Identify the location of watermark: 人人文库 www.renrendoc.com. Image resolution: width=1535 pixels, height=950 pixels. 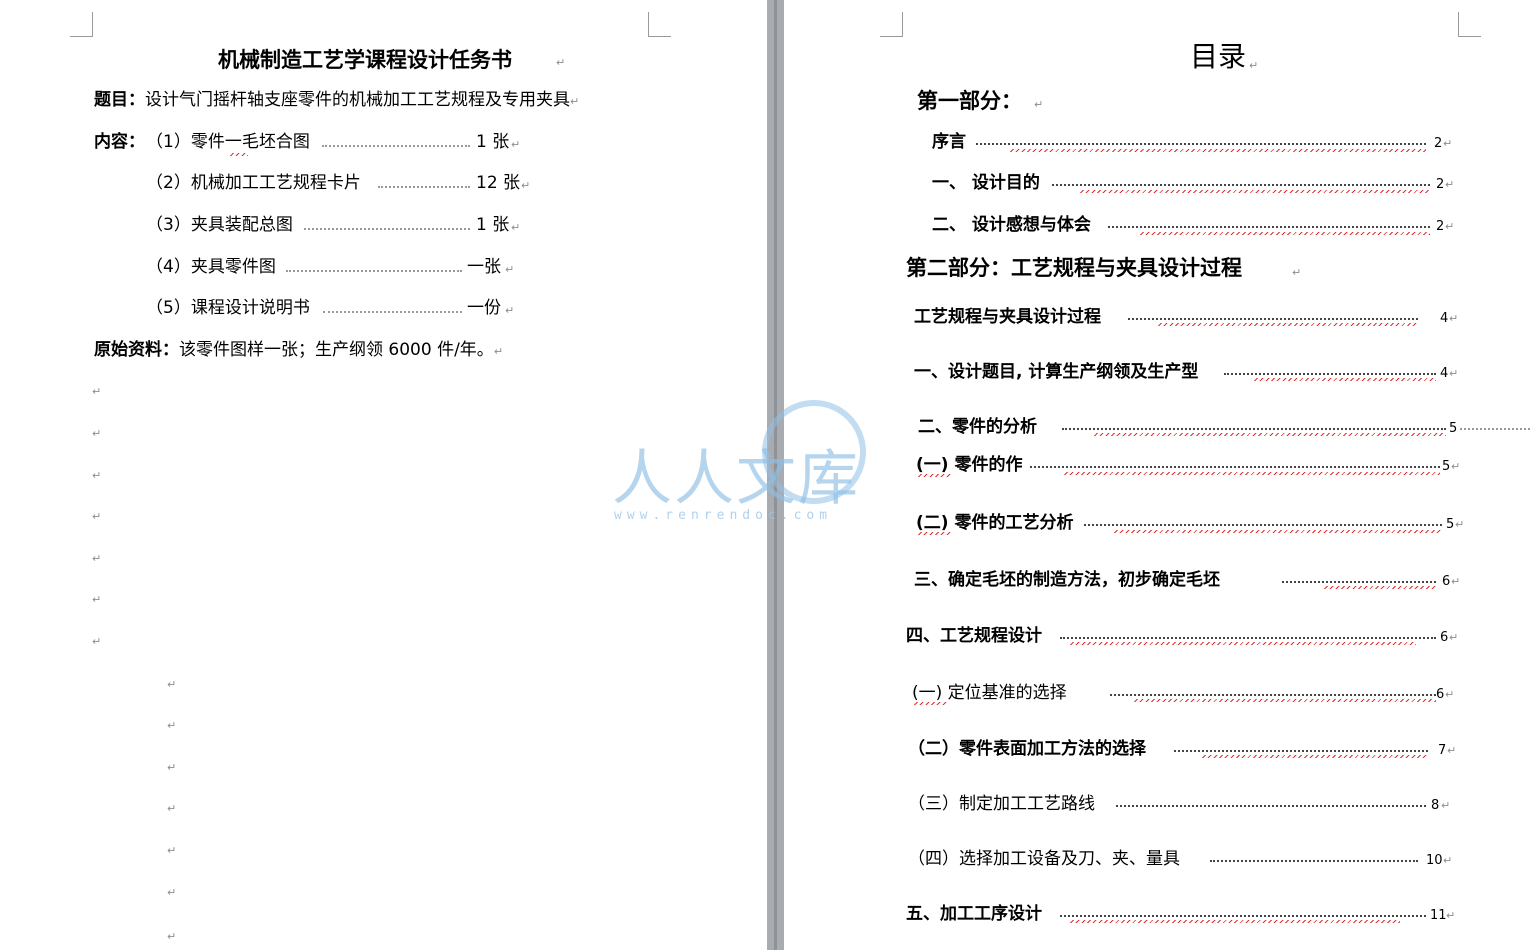
(757, 465).